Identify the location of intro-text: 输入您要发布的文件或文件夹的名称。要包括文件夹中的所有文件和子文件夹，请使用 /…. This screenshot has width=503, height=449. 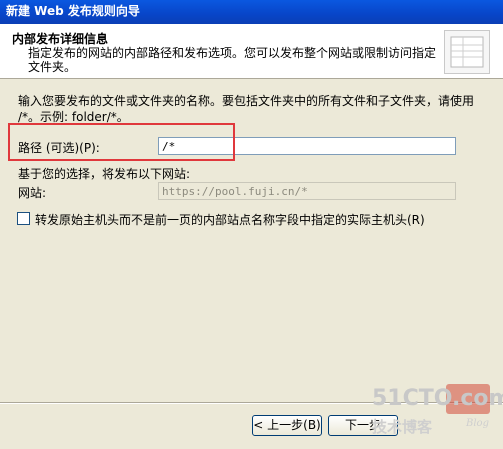
(246, 109).